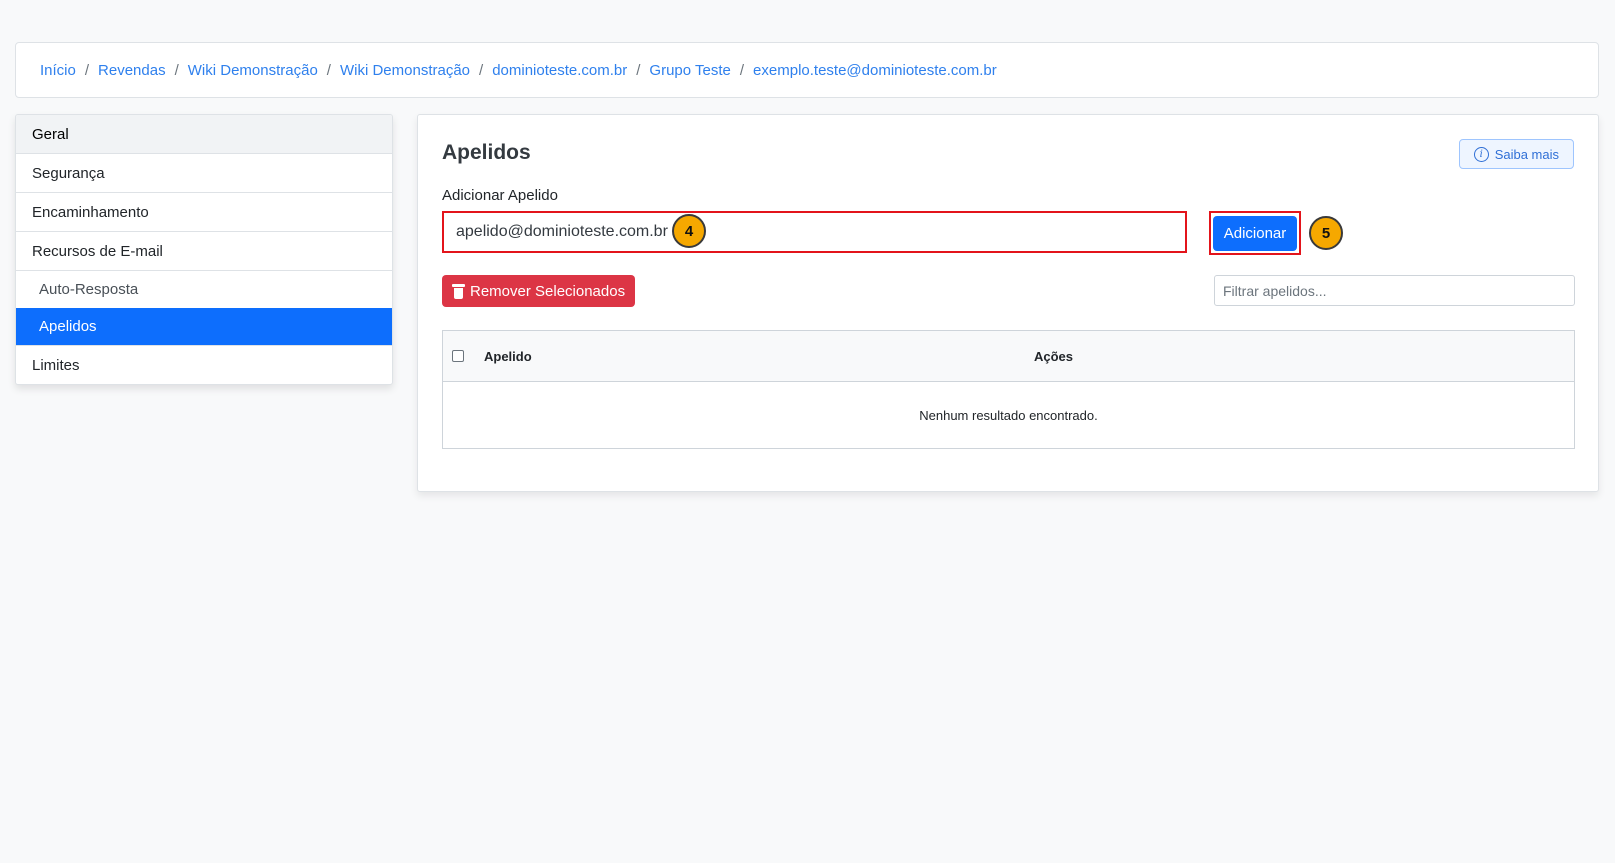 This screenshot has height=863, width=1615. What do you see at coordinates (253, 70) in the screenshot?
I see `breadcrumb-wiki-1: Wiki Demonstração` at bounding box center [253, 70].